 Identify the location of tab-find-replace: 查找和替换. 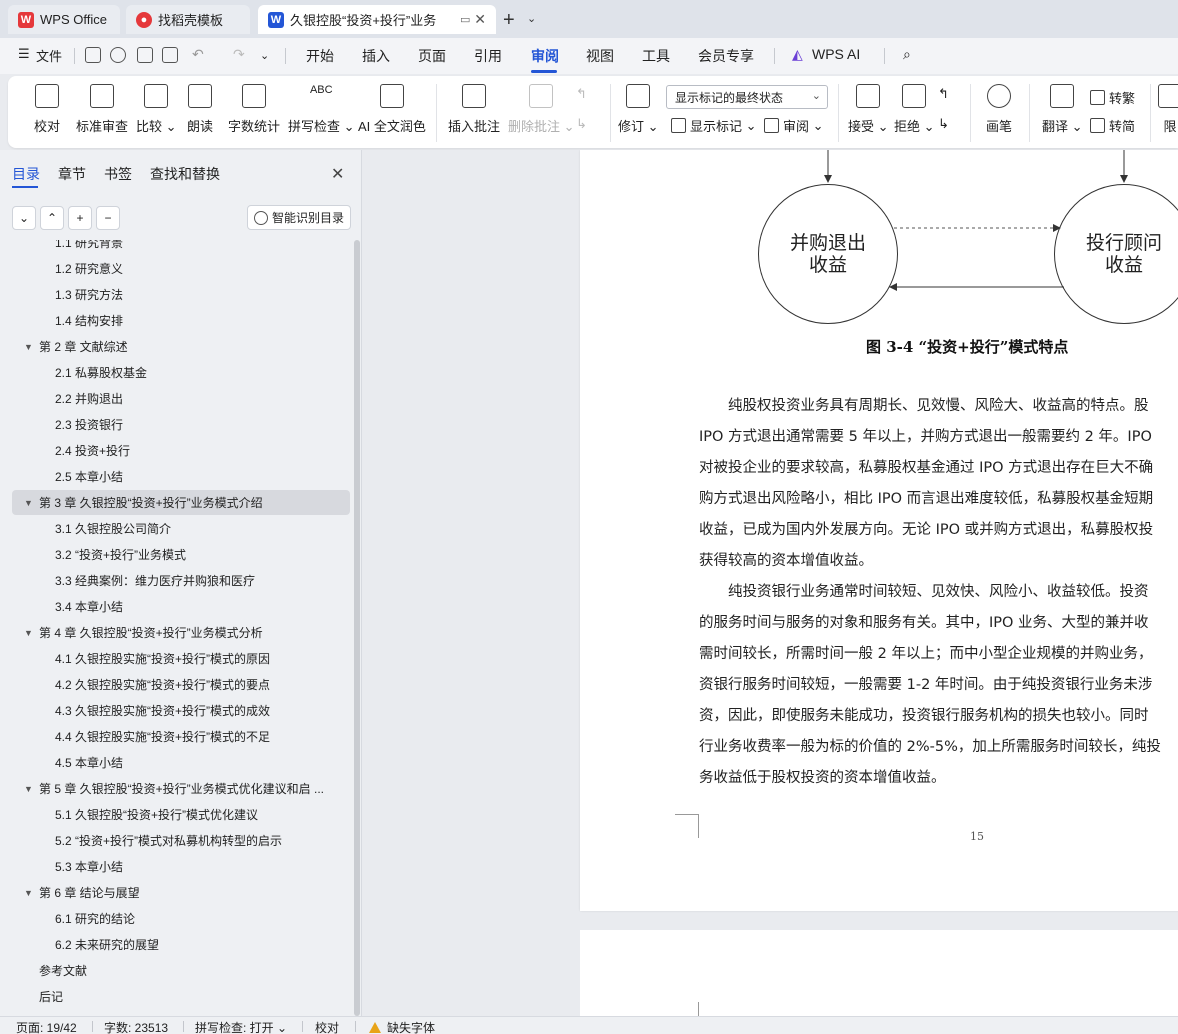
(185, 174).